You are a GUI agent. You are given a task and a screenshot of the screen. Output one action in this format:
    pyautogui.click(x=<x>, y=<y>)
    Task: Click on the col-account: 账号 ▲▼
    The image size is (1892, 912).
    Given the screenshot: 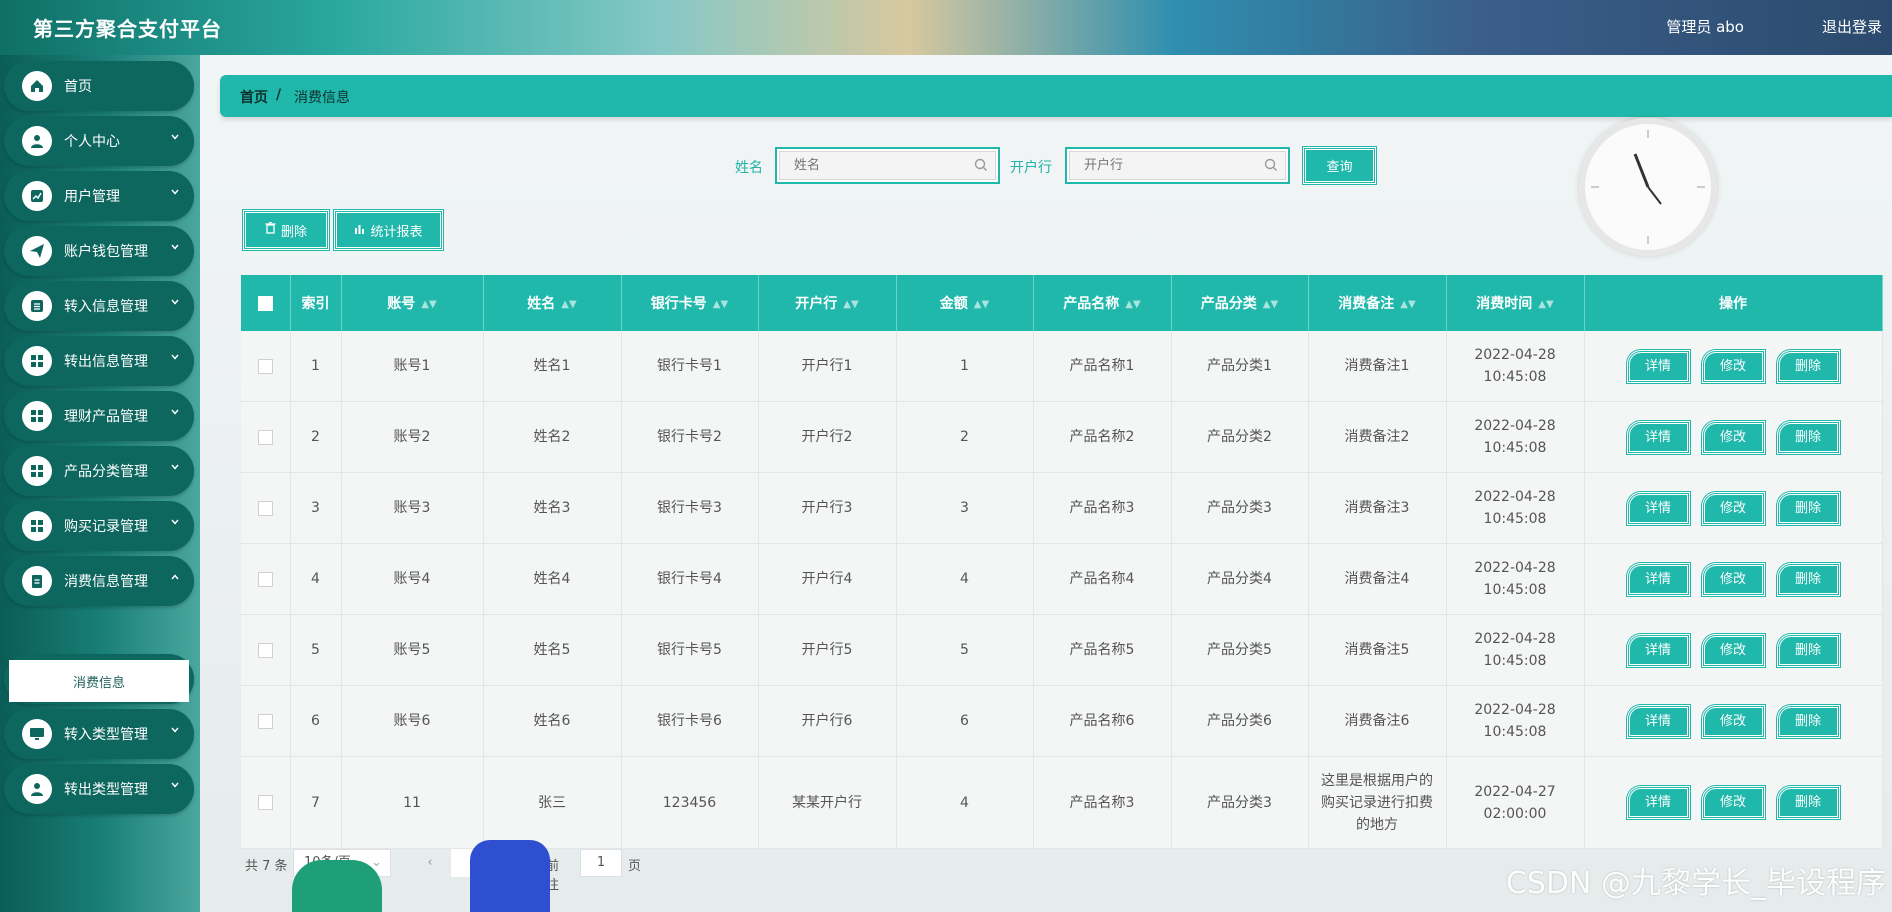 What is the action you would take?
    pyautogui.click(x=412, y=303)
    